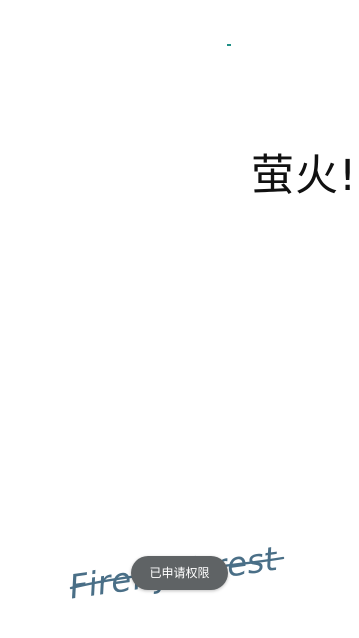  What do you see at coordinates (229, 45) in the screenshot?
I see `accent-dot-icon` at bounding box center [229, 45].